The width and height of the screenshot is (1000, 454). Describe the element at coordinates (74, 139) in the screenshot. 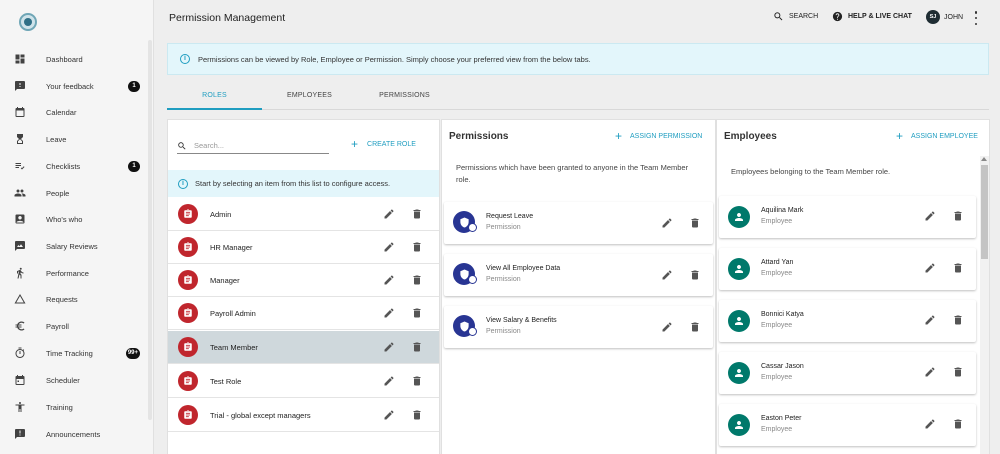

I see `sidebar-item-leave: Leave` at that location.